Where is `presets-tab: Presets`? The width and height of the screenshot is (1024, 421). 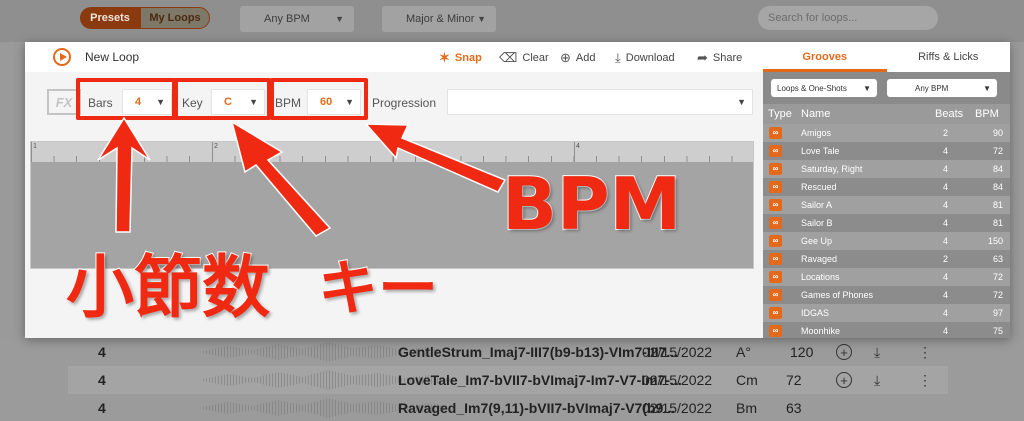
presets-tab: Presets is located at coordinates (110, 18).